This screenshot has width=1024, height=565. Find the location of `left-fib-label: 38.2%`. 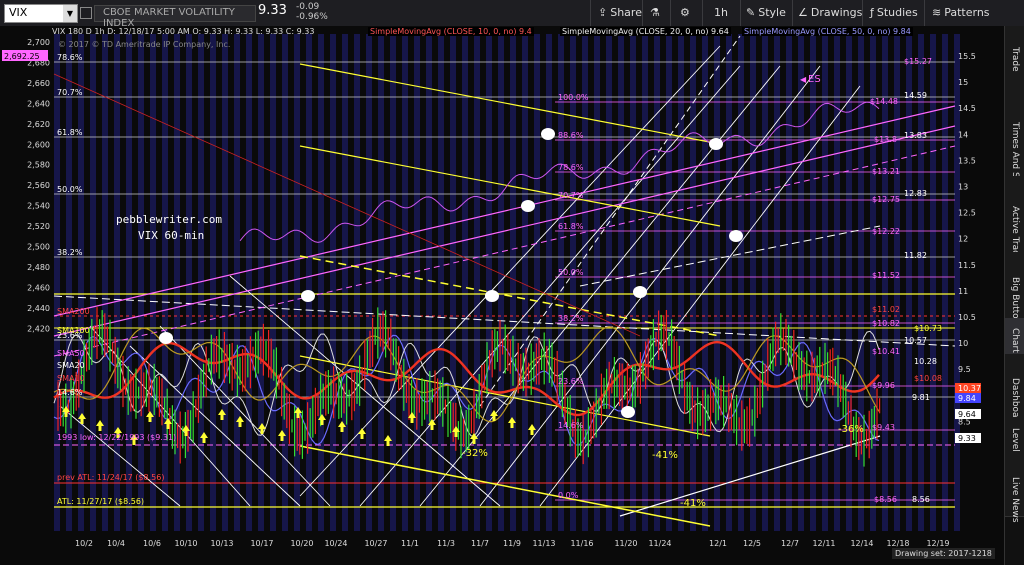

left-fib-label: 38.2% is located at coordinates (70, 252).